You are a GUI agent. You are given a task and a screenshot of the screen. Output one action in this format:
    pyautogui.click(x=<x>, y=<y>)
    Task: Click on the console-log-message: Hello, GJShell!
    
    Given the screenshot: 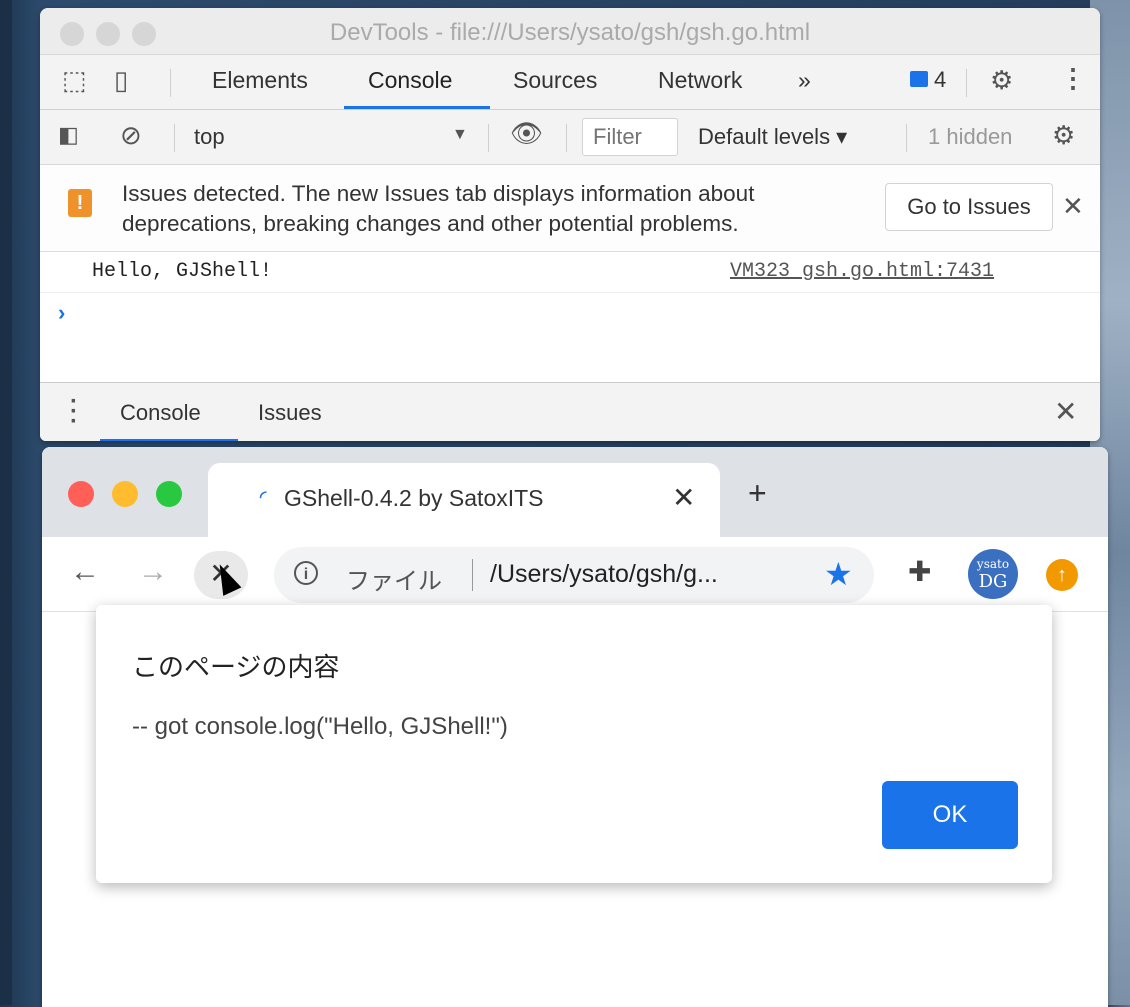 What is the action you would take?
    pyautogui.click(x=182, y=271)
    